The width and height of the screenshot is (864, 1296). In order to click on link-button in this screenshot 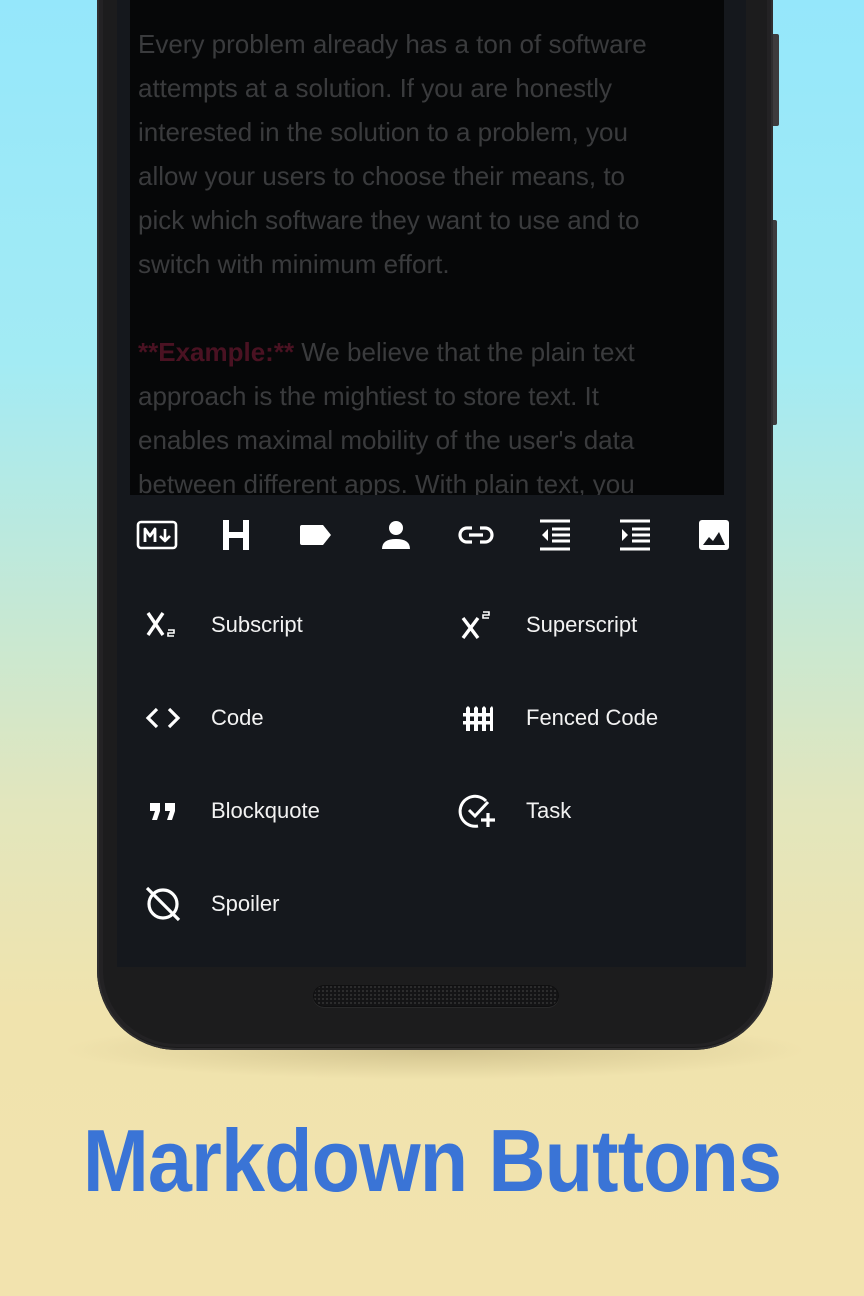, I will do `click(476, 535)`.